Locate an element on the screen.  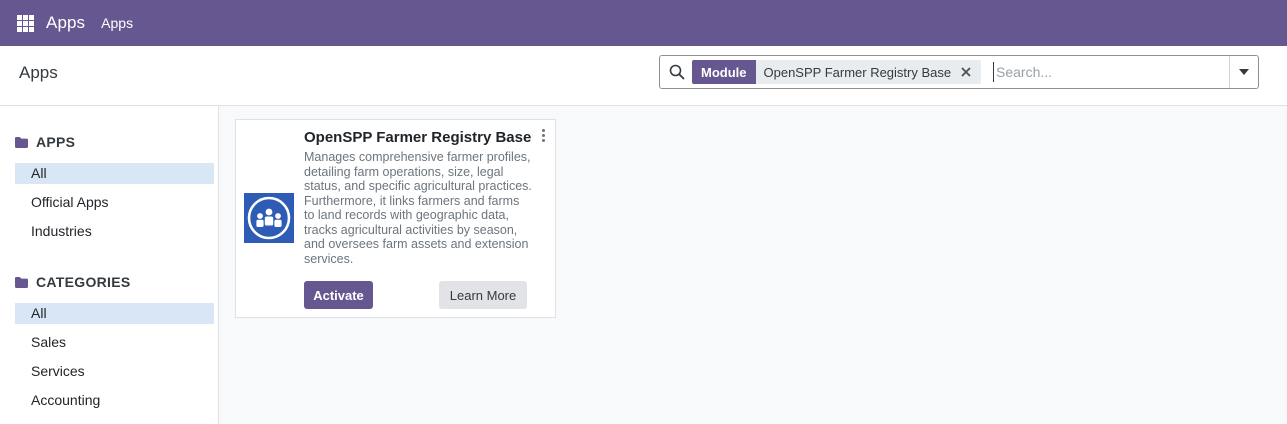
apps-grid-icon is located at coordinates (25, 23).